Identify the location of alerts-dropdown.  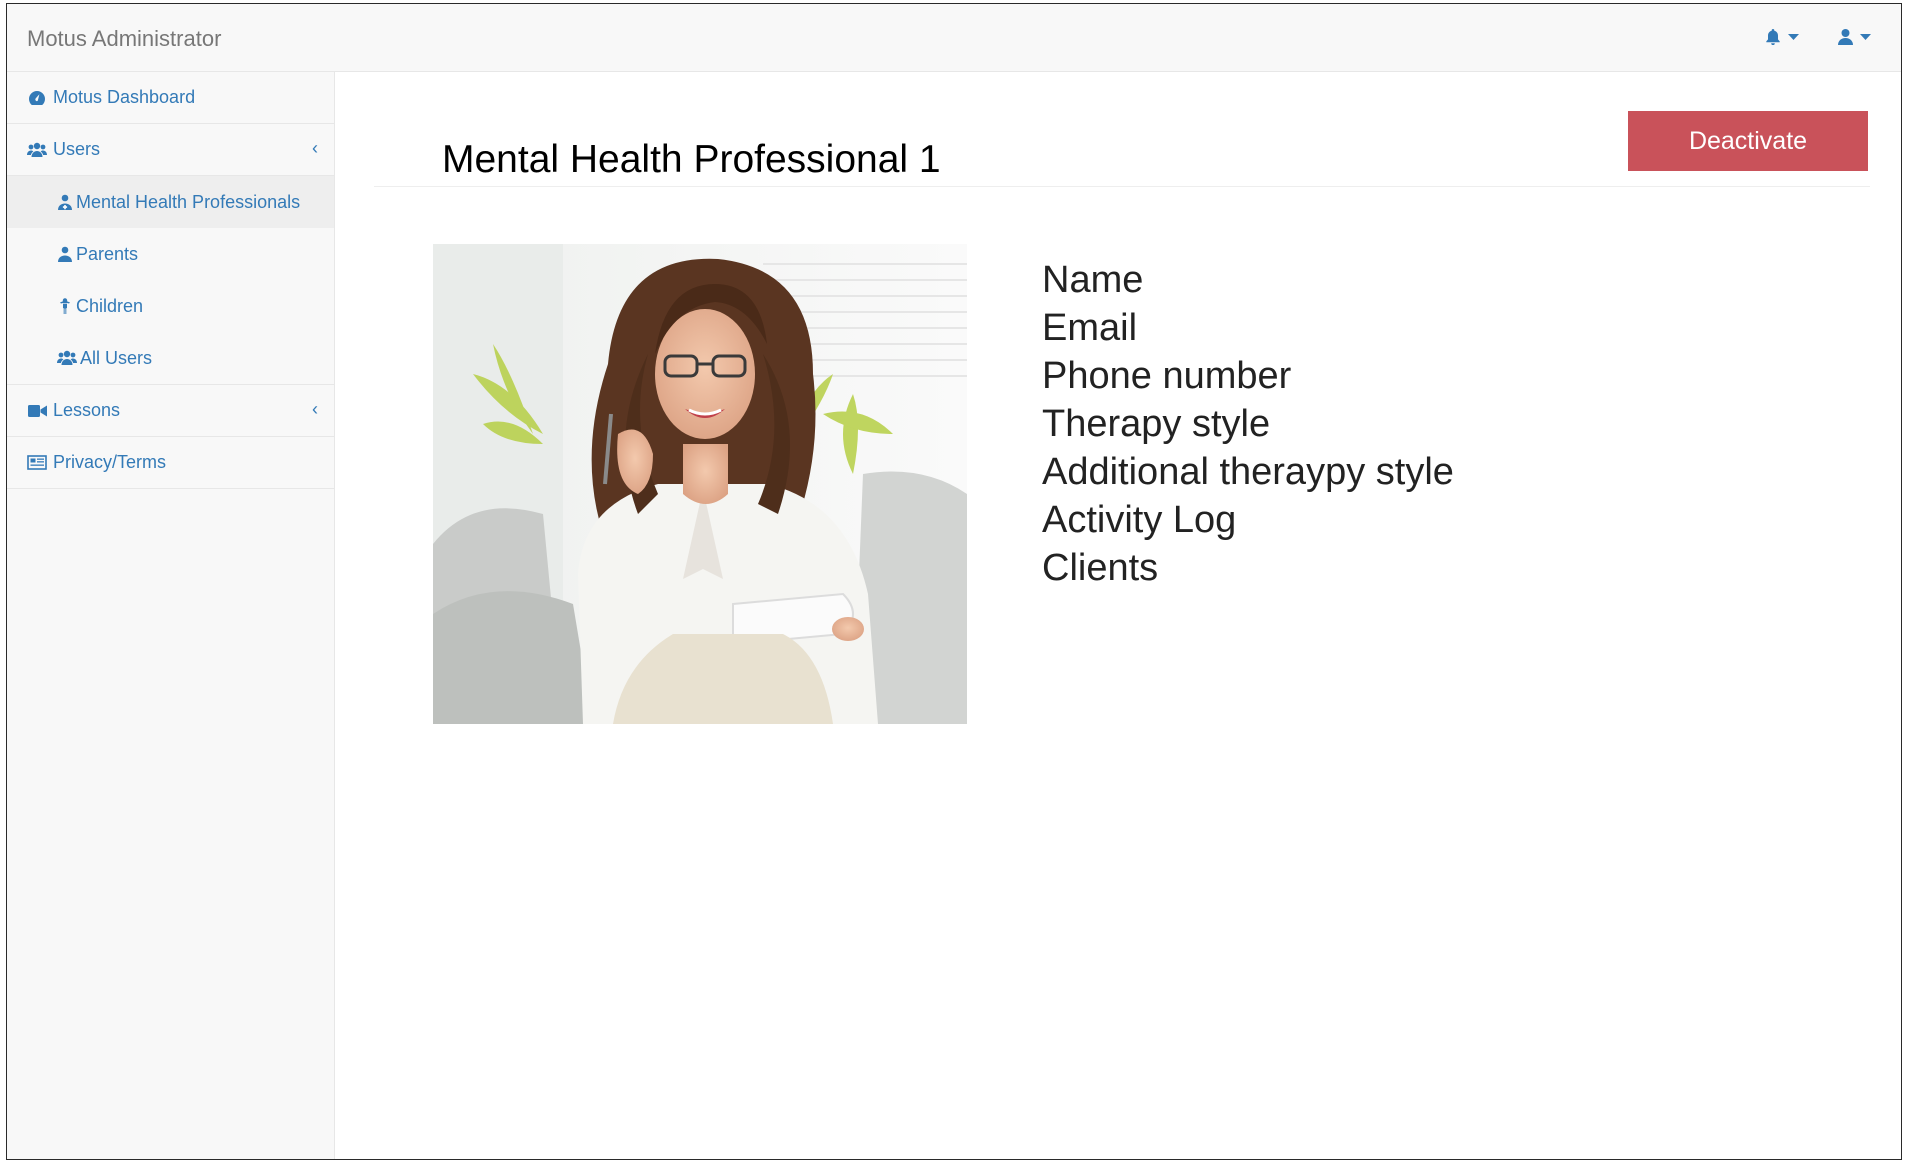
(1781, 37).